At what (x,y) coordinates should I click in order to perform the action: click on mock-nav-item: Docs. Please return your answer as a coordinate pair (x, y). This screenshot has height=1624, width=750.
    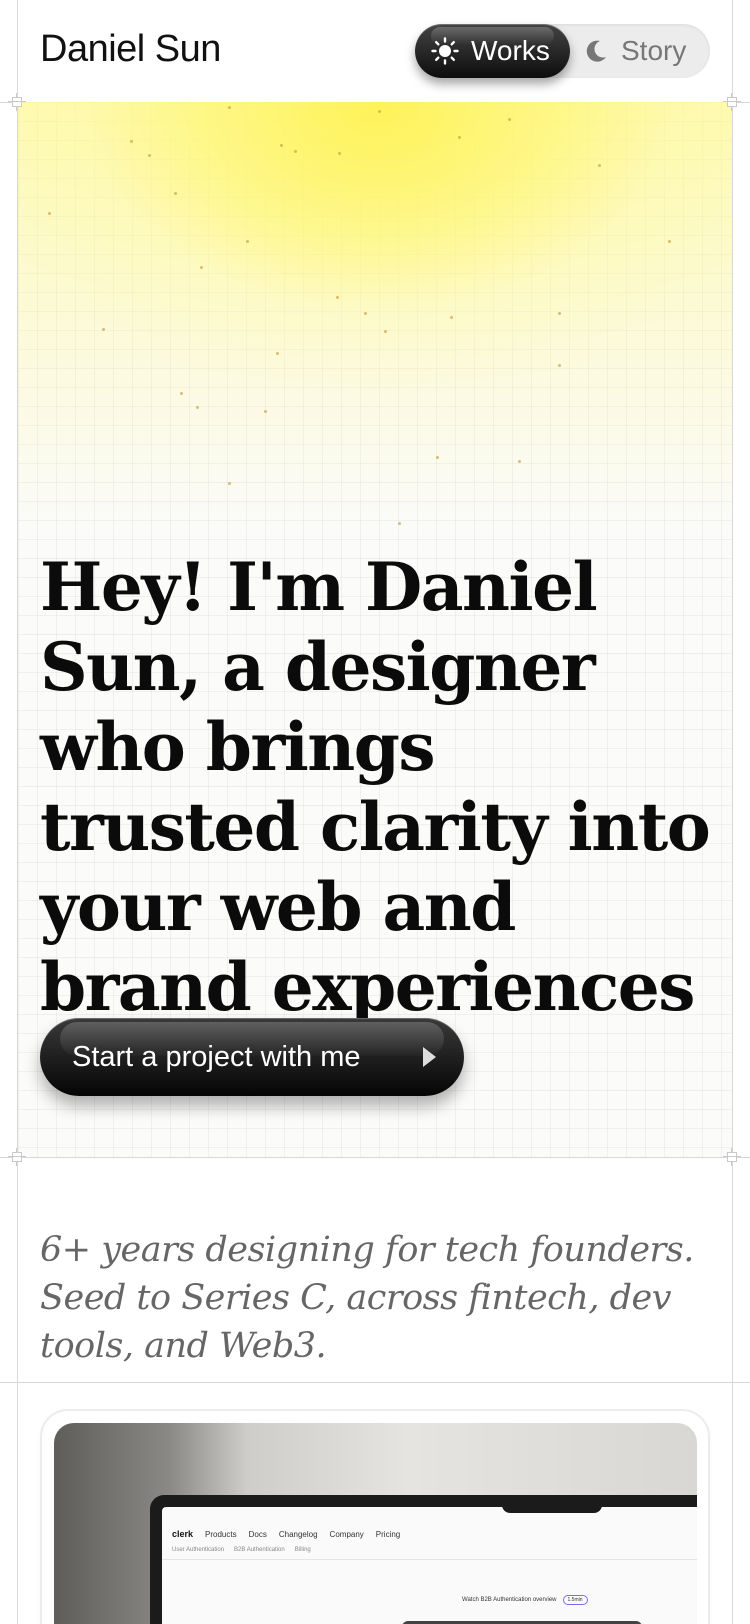
    Looking at the image, I should click on (257, 1534).